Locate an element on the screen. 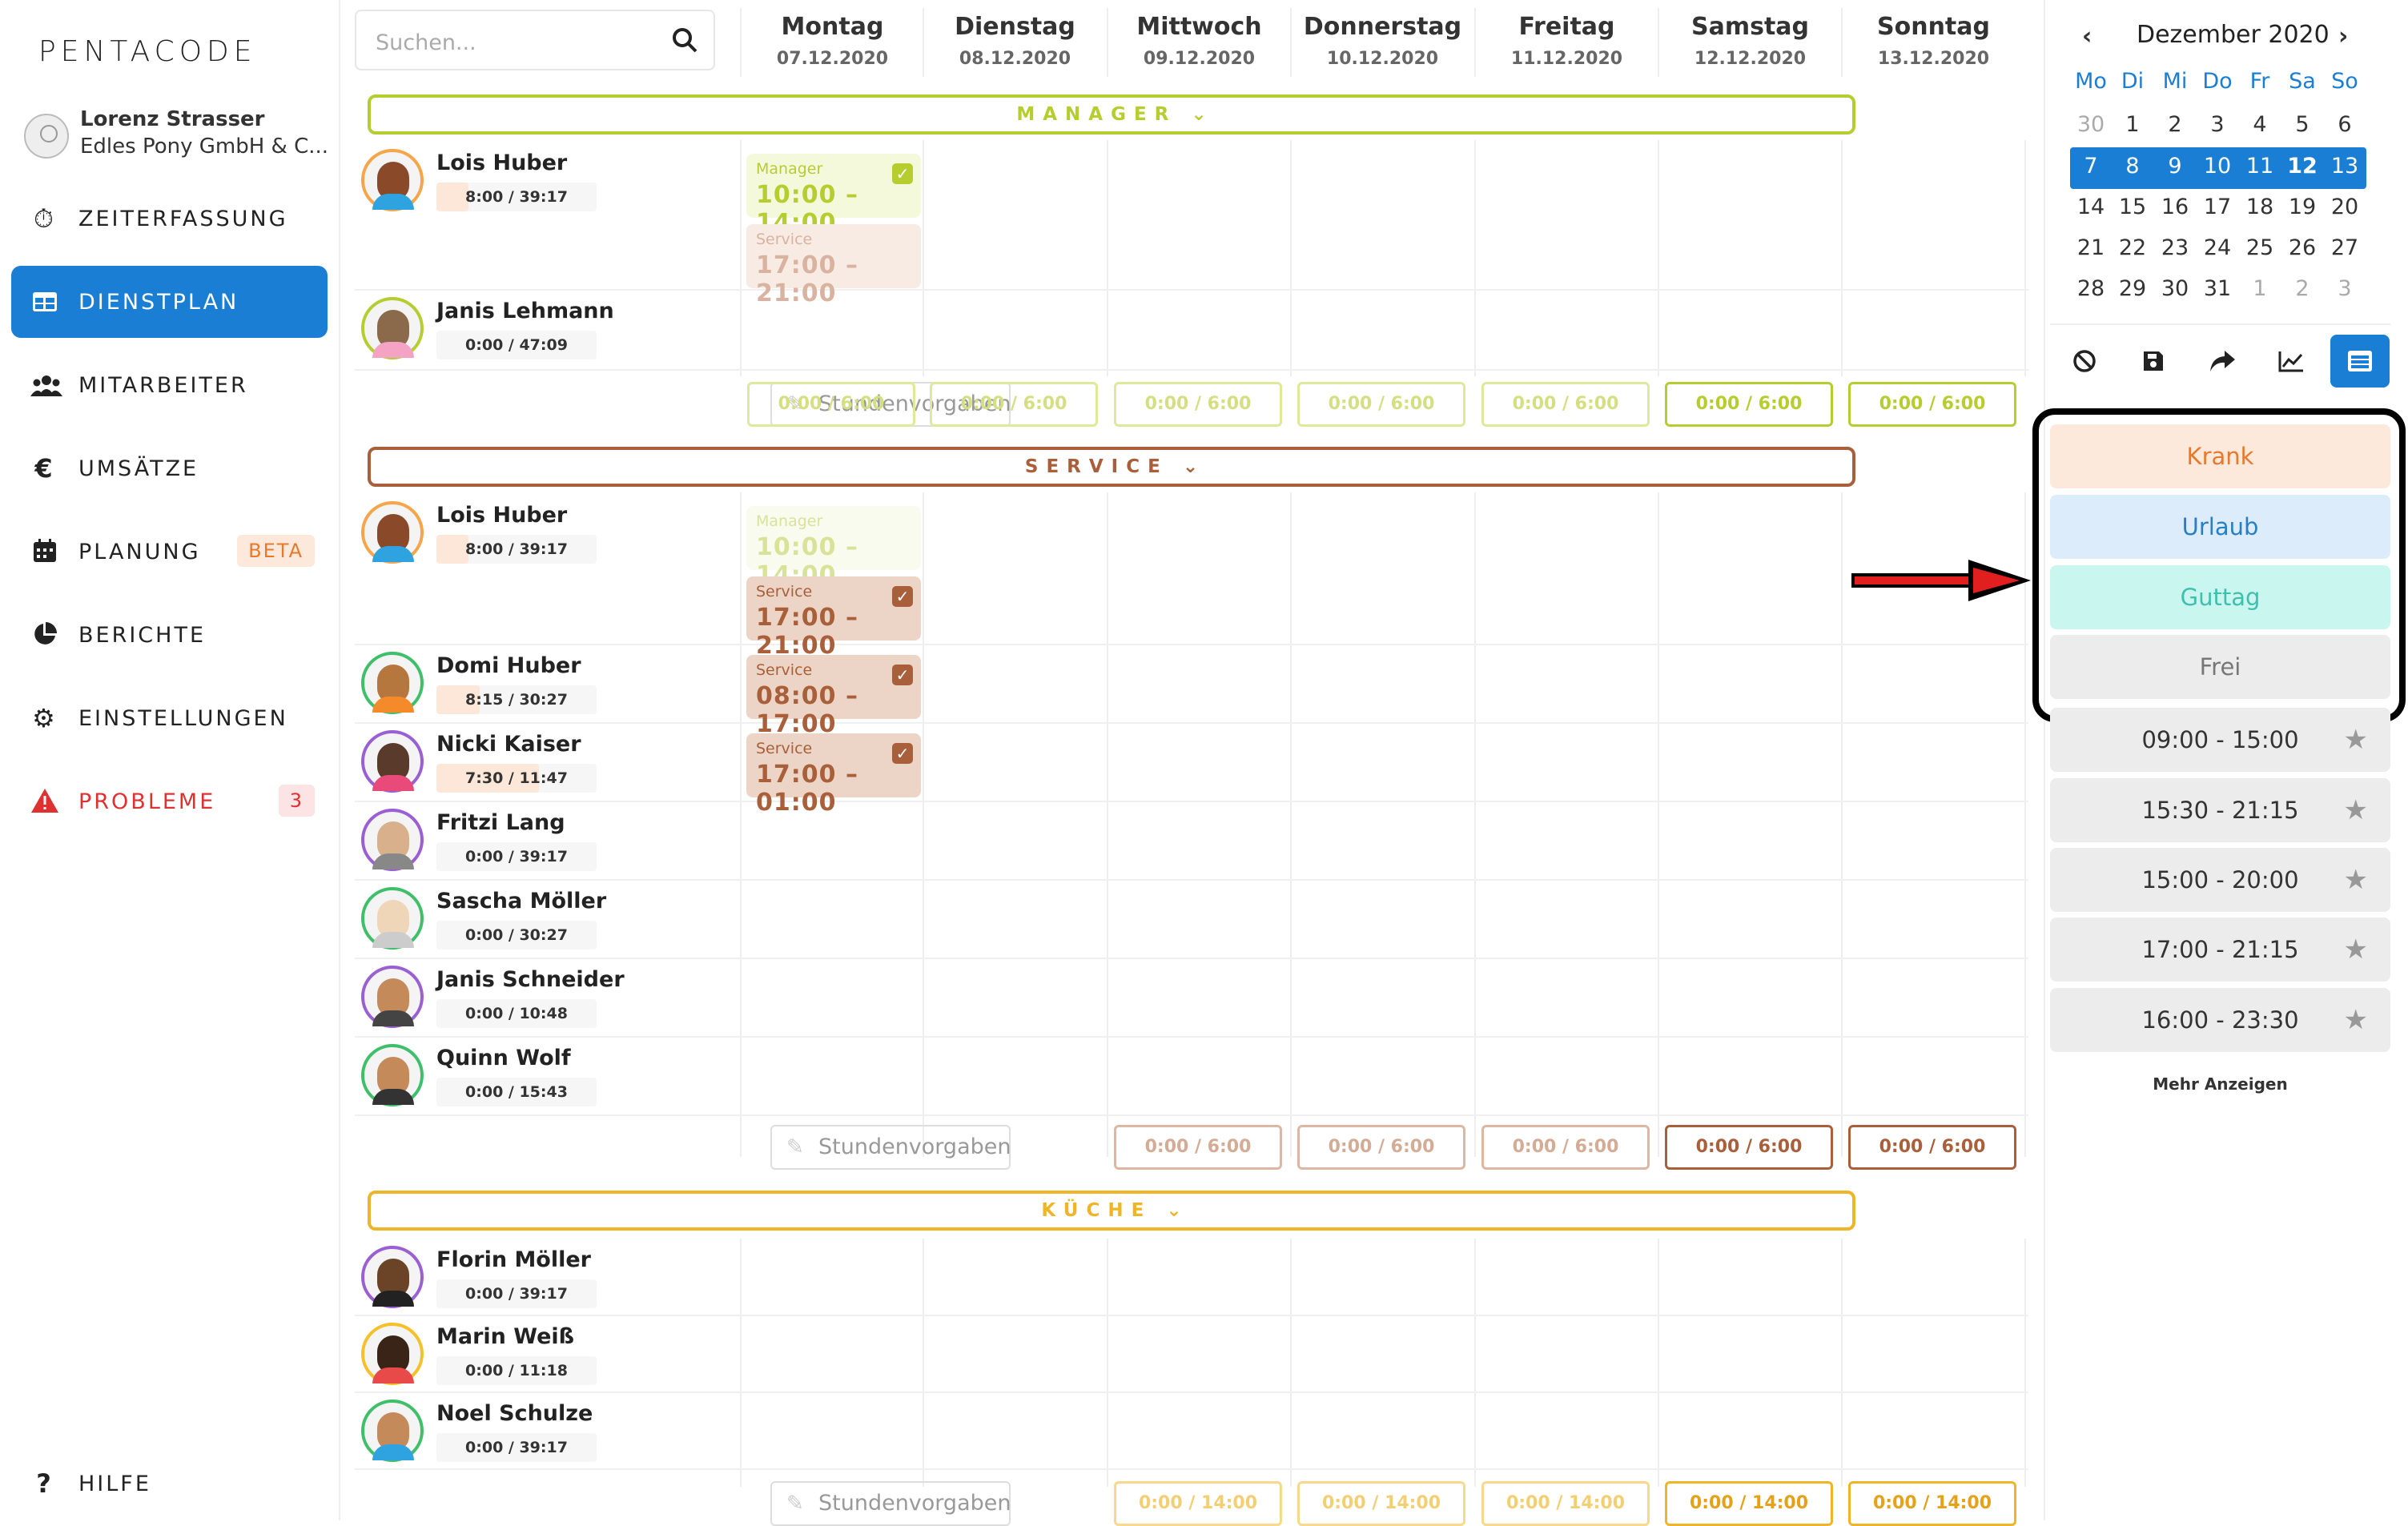 The height and width of the screenshot is (1526, 2408). calendar-day: 14 is located at coordinates (2091, 208).